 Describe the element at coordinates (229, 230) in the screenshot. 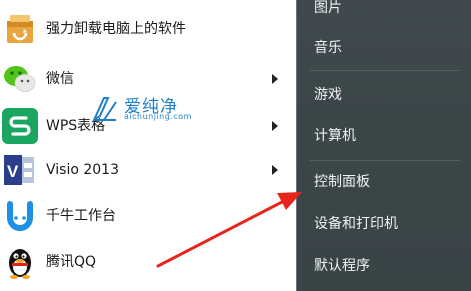

I see `annotation-arrow` at that location.